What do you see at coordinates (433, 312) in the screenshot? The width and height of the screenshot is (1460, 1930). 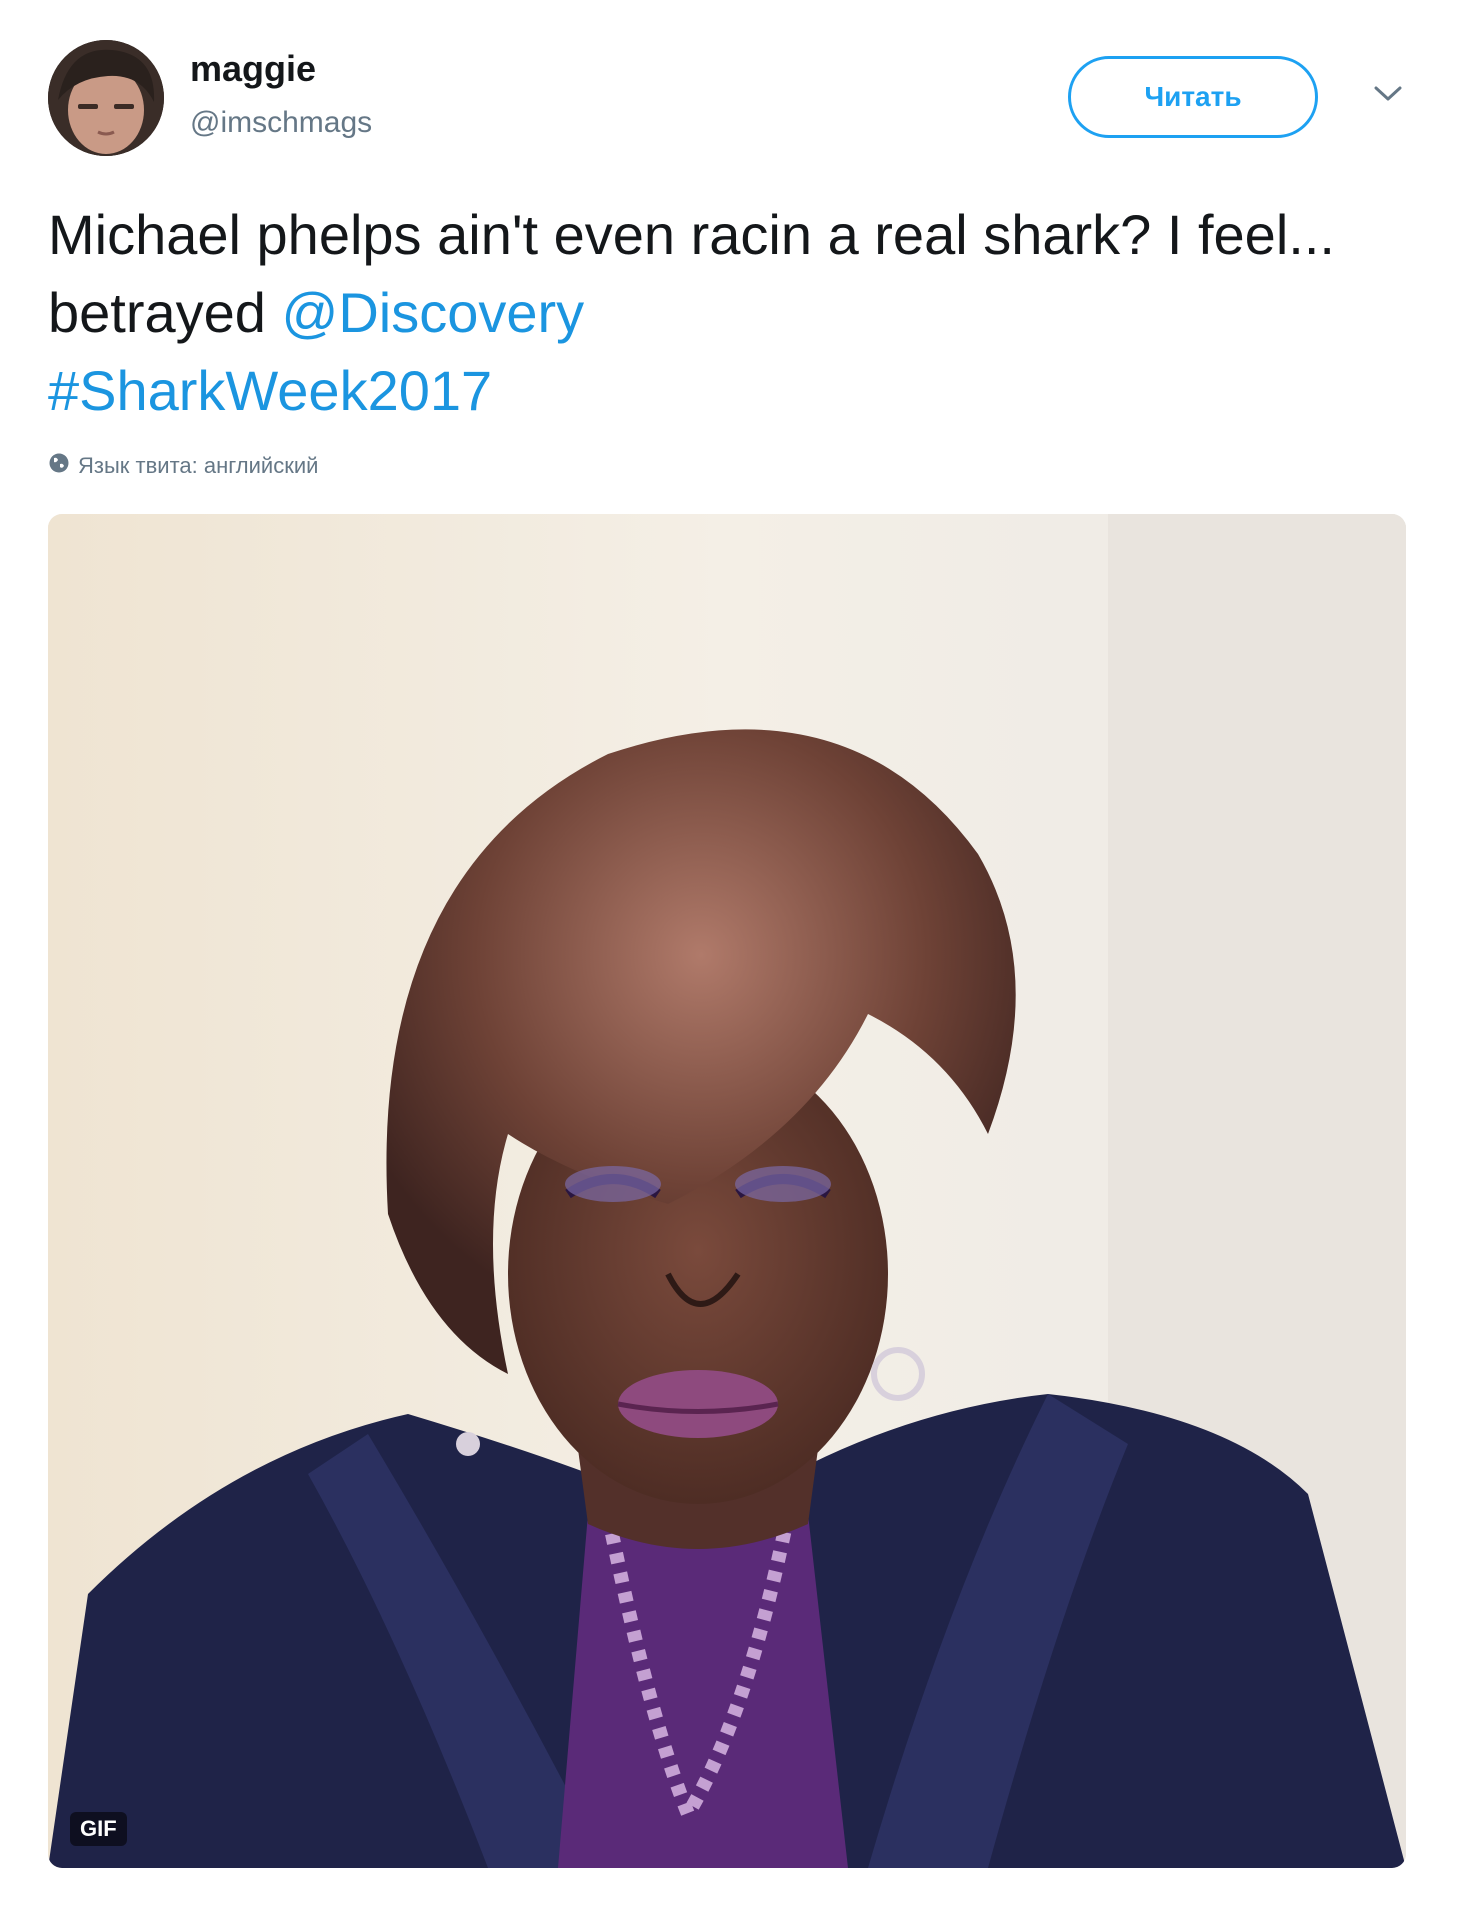 I see `mention-link: @Discovery` at bounding box center [433, 312].